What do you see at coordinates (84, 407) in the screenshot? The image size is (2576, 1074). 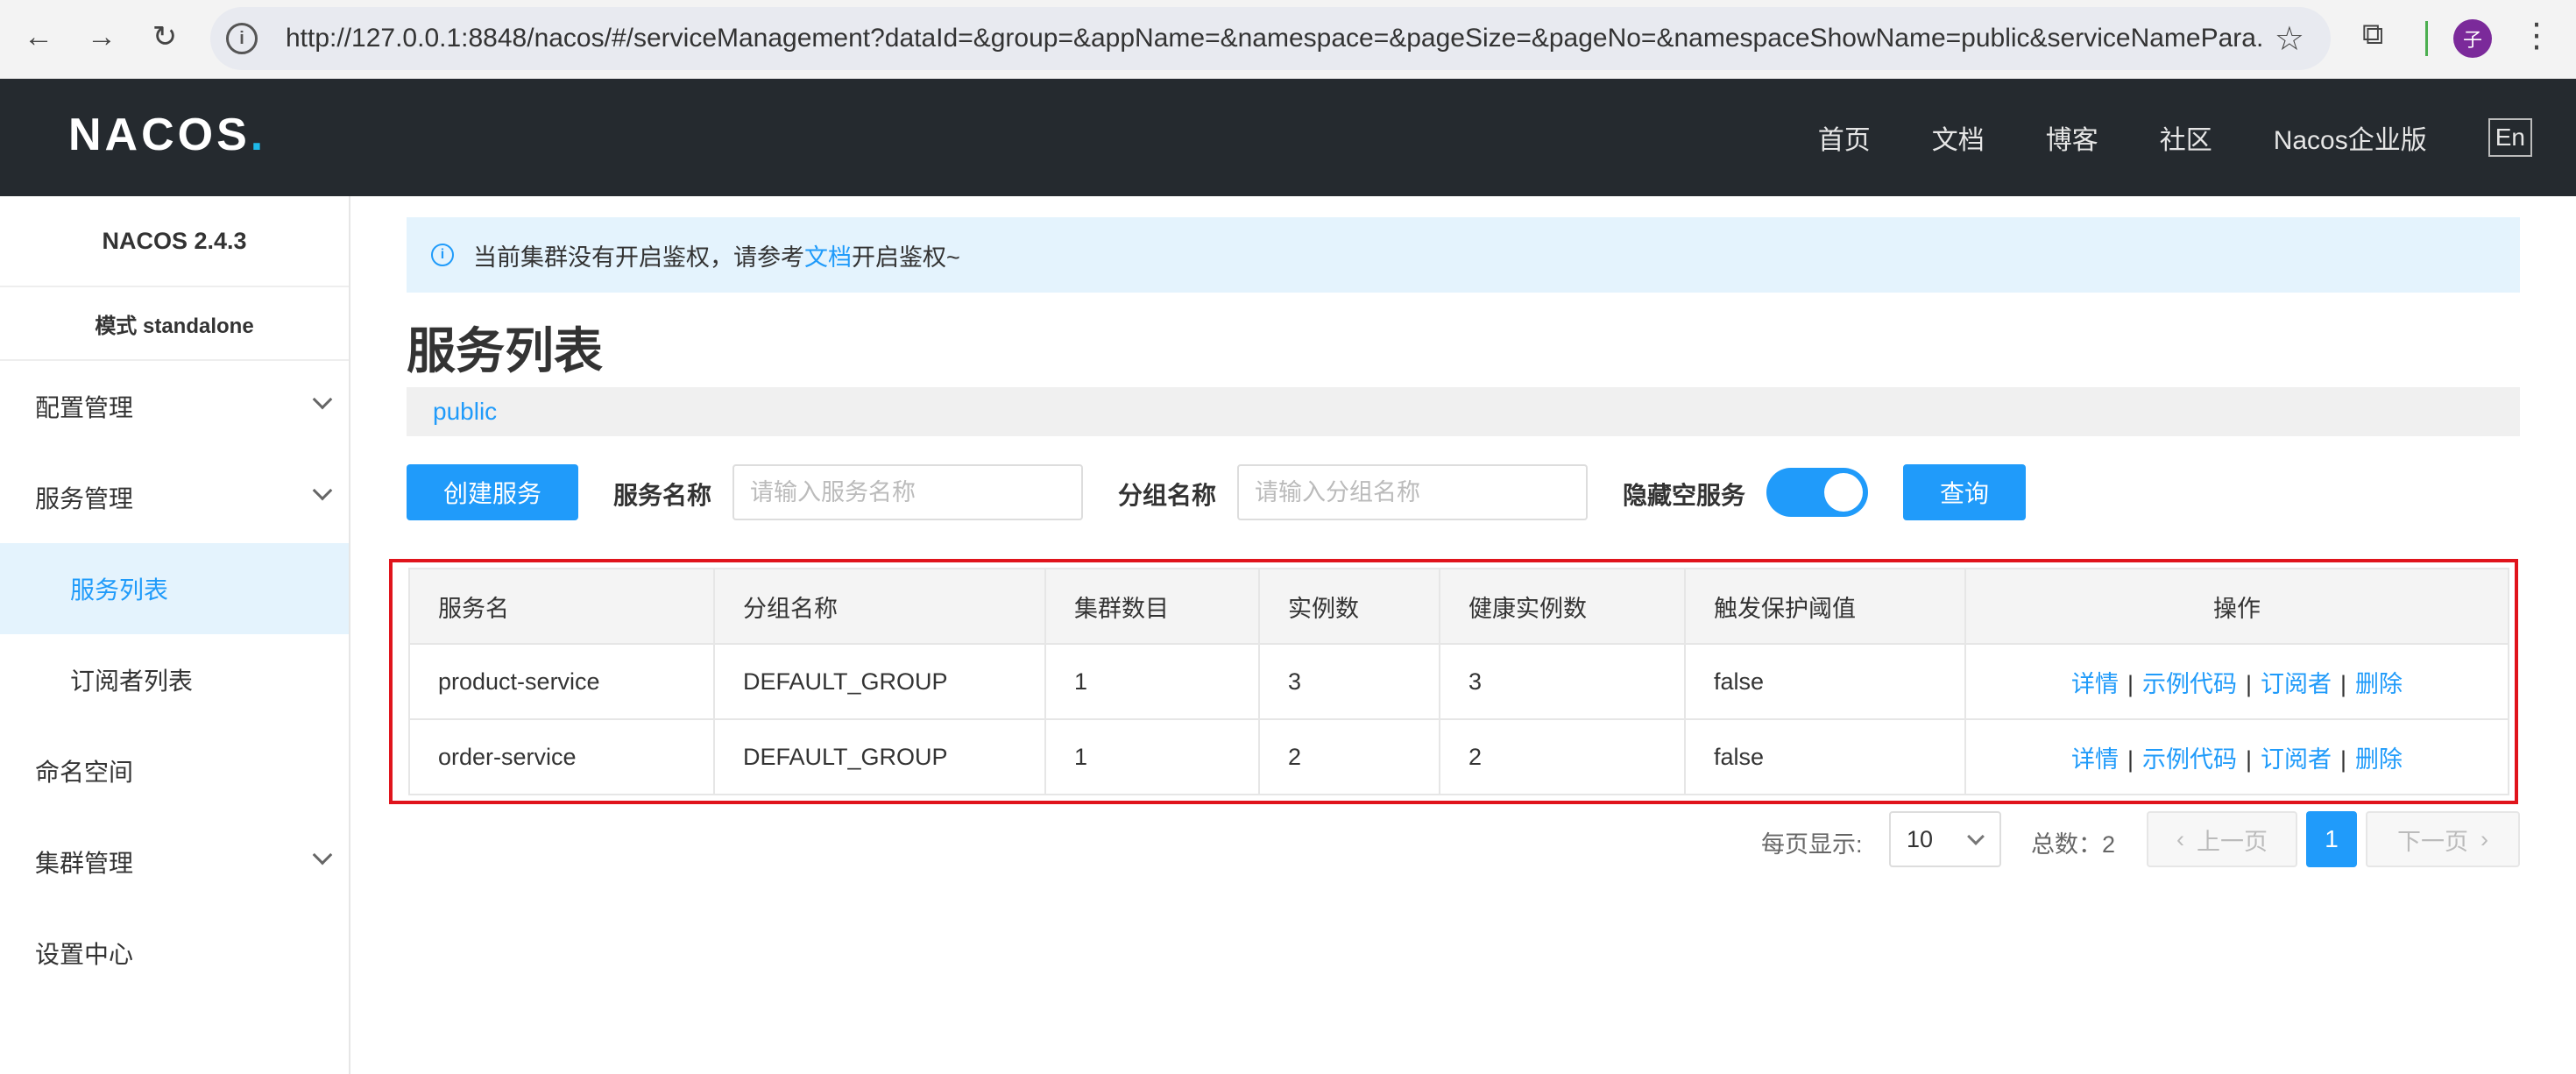 I see `sidebar-item-label: 配置管理` at bounding box center [84, 407].